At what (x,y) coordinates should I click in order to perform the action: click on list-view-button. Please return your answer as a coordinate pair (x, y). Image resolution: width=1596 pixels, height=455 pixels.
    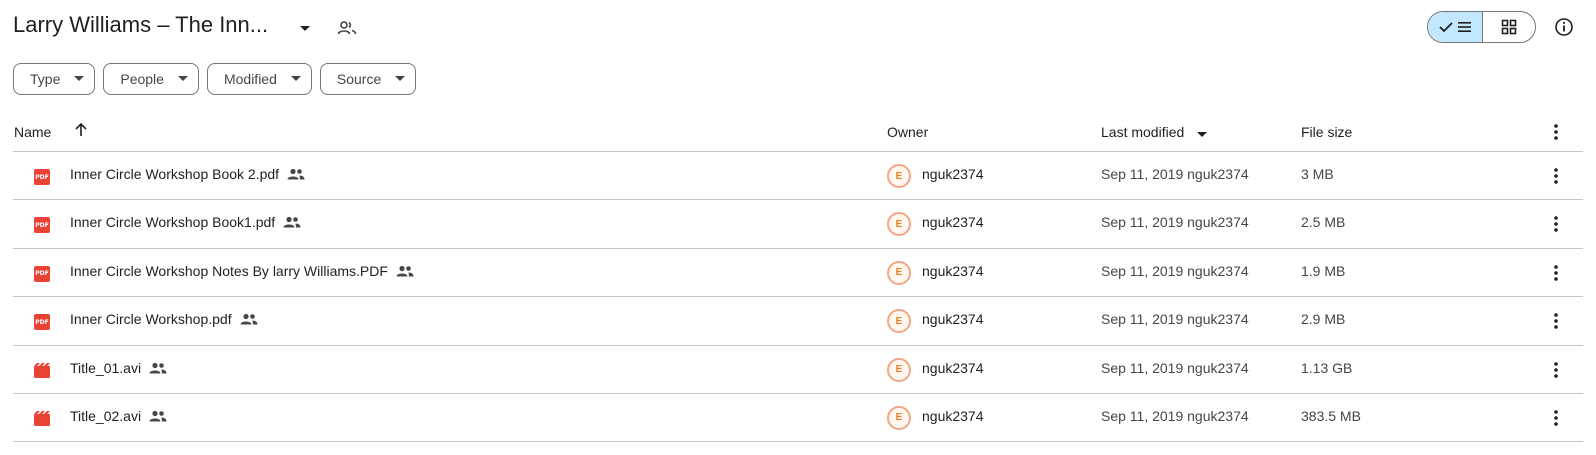
    Looking at the image, I should click on (1455, 27).